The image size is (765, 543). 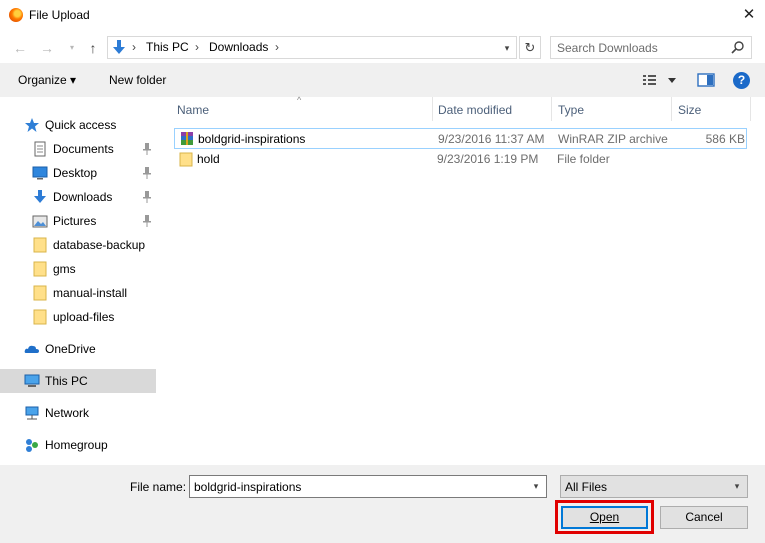 What do you see at coordinates (252, 139) in the screenshot?
I see `file-name: boldgrid-inspirations` at bounding box center [252, 139].